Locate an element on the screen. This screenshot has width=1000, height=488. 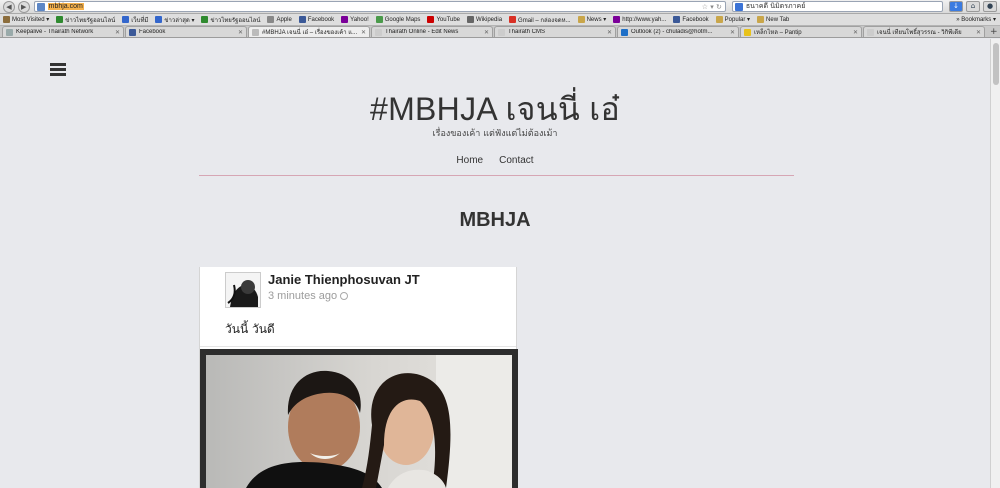
url-text: mbhja.com is located at coordinates (65, 6).